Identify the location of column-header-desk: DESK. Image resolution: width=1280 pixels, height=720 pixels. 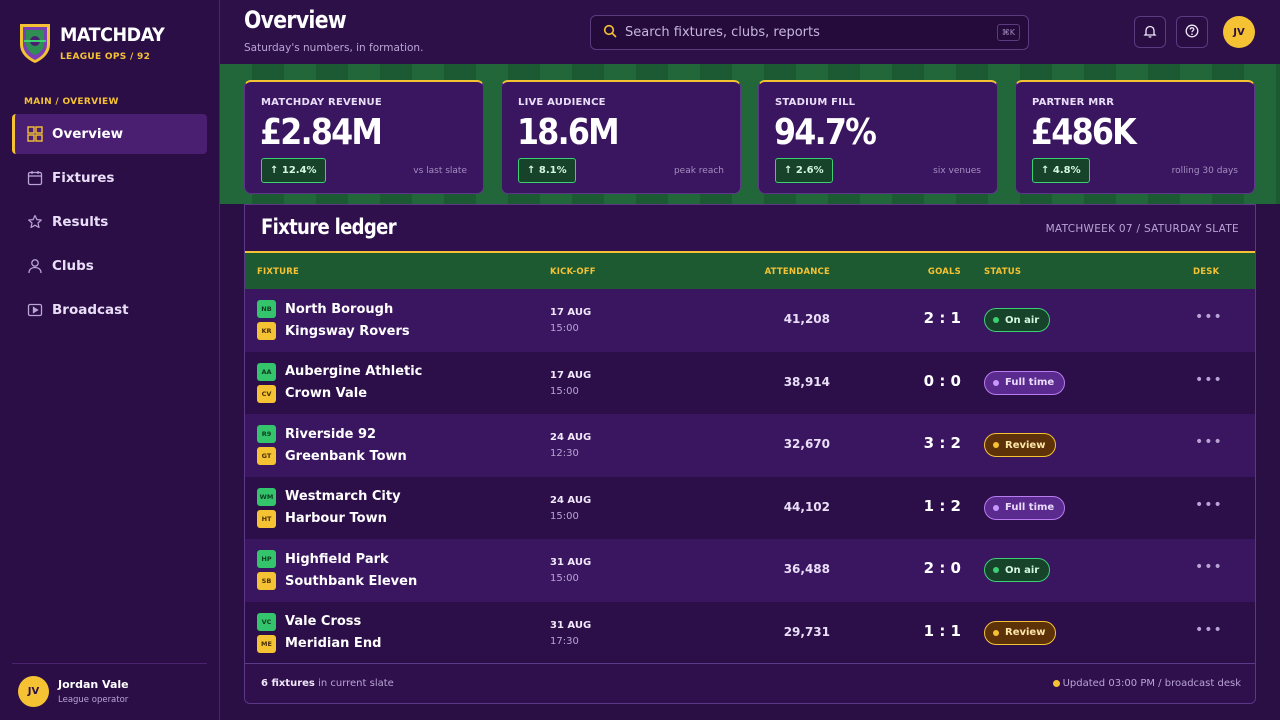
(1206, 272).